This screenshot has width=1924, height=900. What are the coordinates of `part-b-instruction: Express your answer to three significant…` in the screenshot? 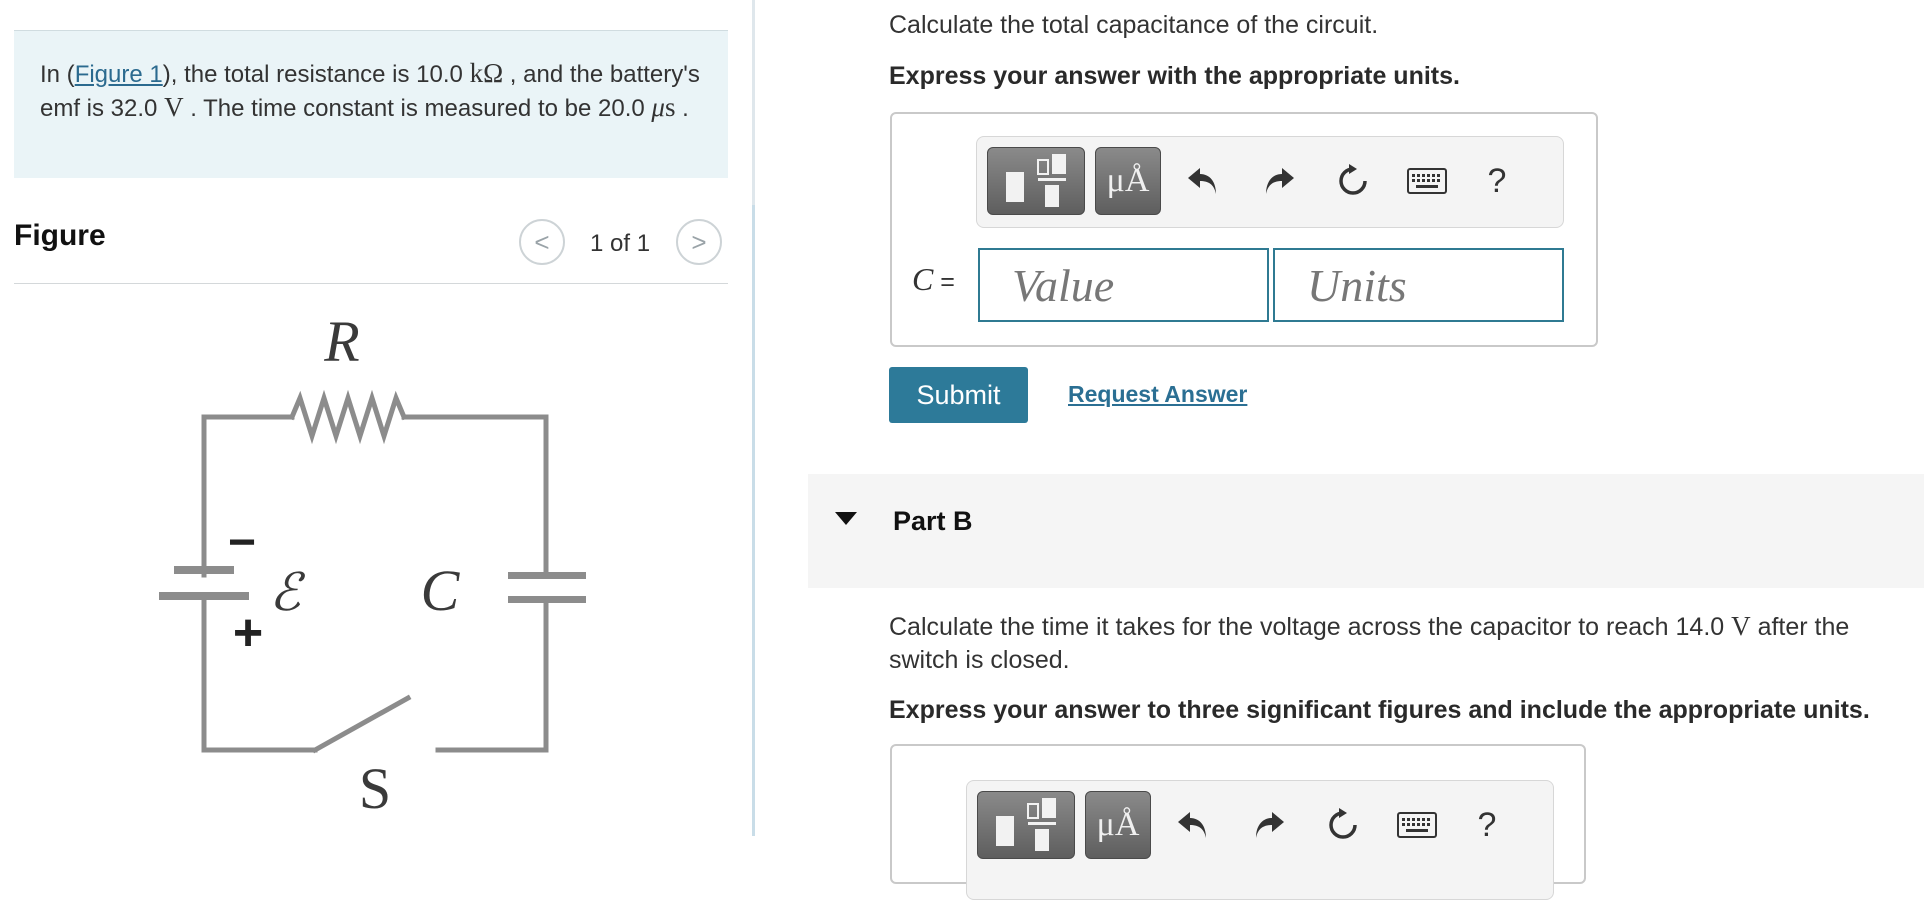 It's located at (1379, 710).